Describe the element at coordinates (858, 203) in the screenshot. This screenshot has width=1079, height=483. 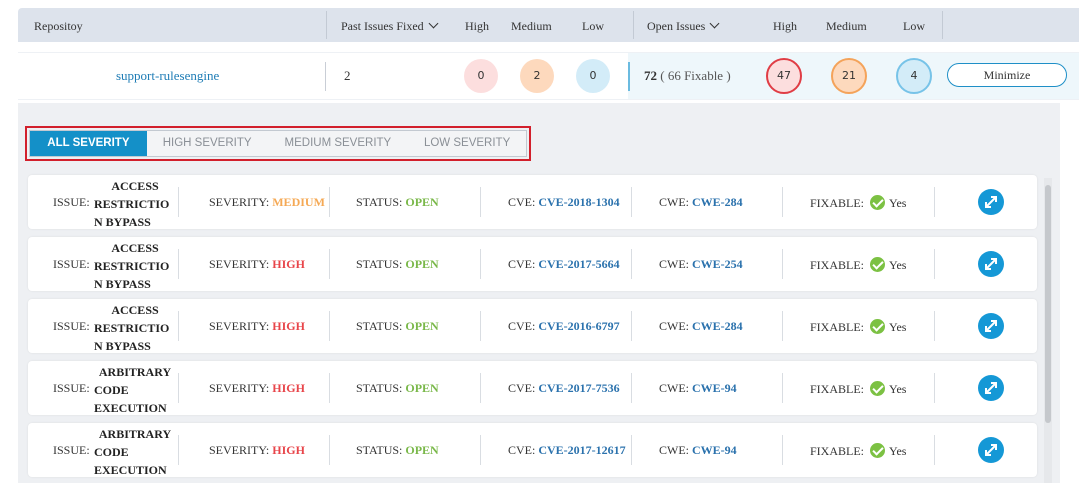
I see `fixable-field: FIXABLE: Yes` at that location.